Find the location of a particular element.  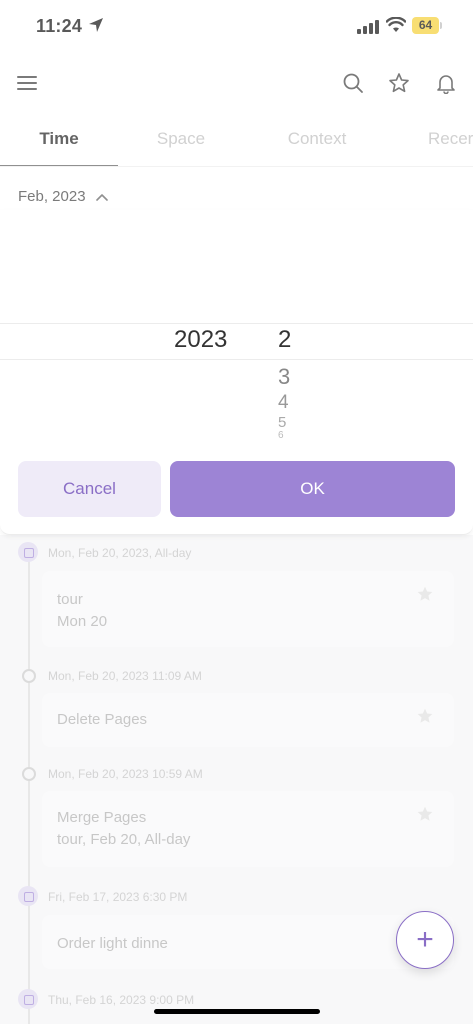

search-icon is located at coordinates (353, 83).